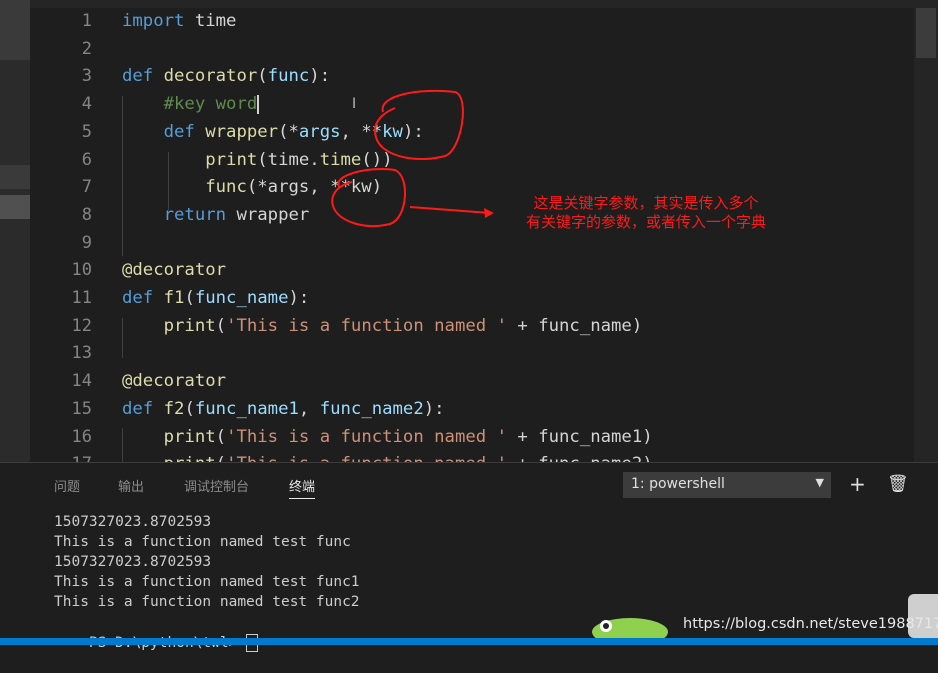 This screenshot has height=673, width=938. I want to click on panel-tabs: 问题 输出 调试控制台 终端, so click(300, 485).